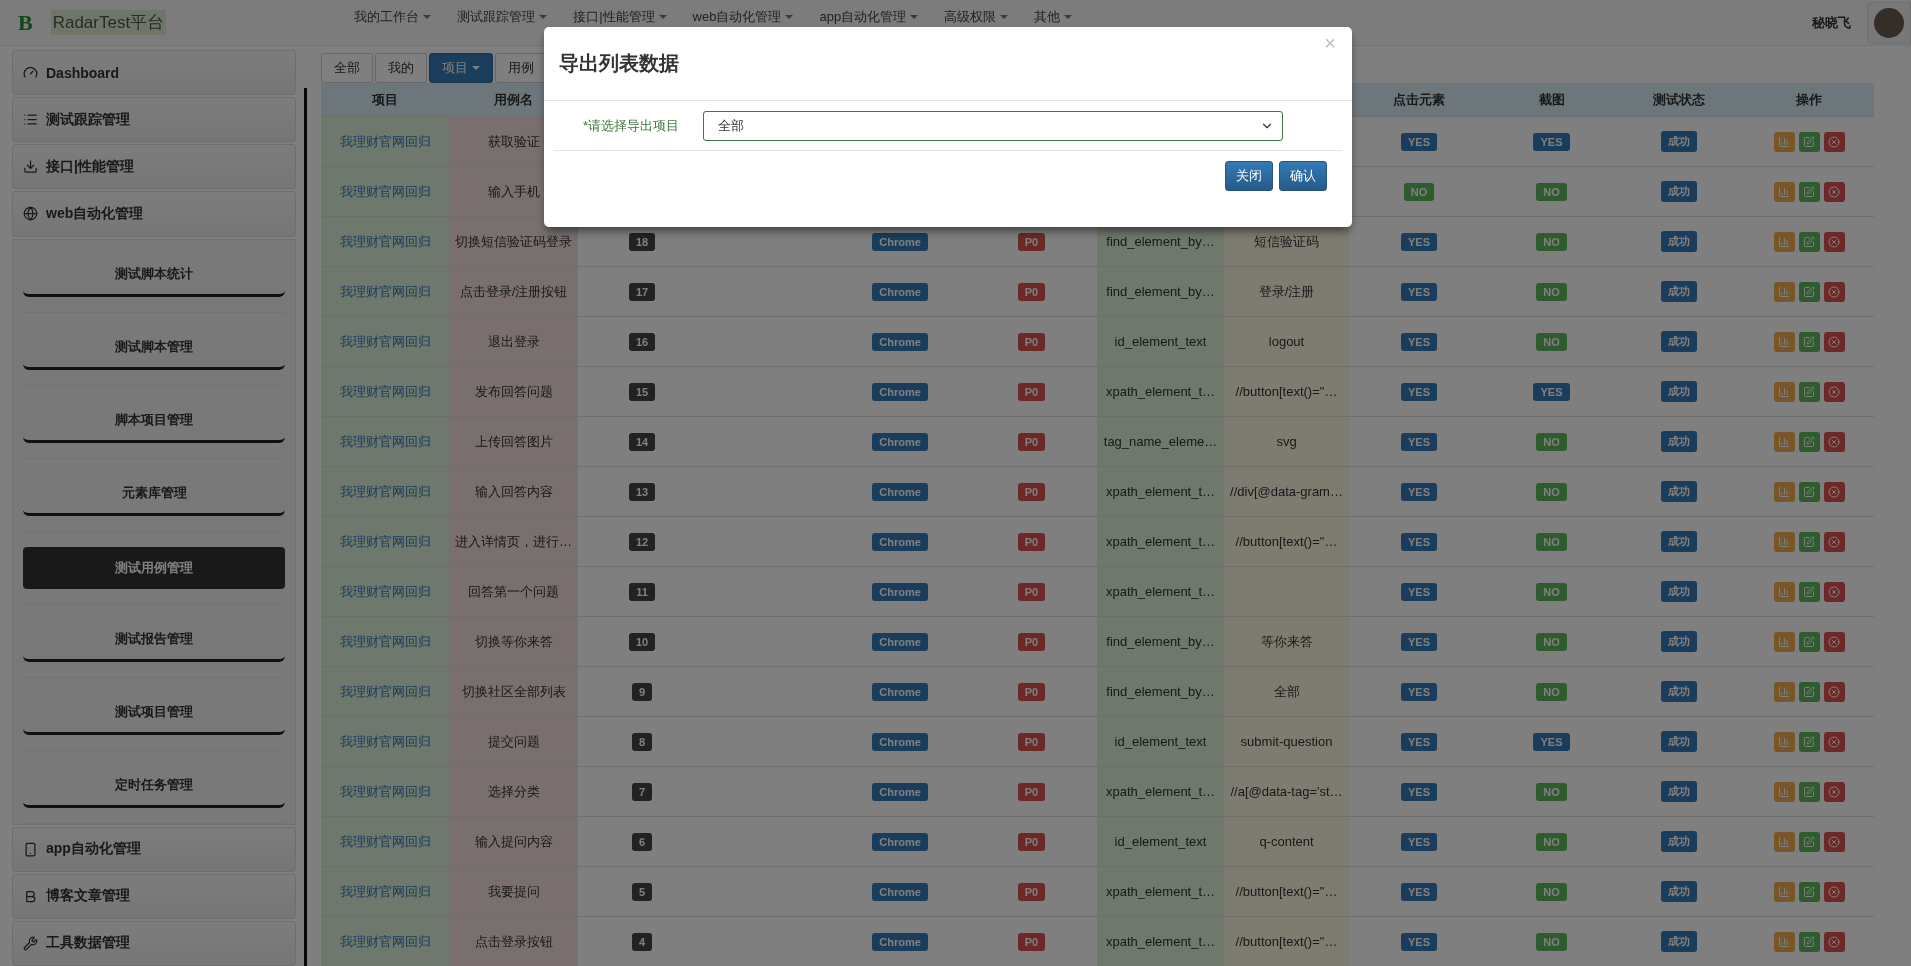 The width and height of the screenshot is (1911, 966). What do you see at coordinates (1889, 22) in the screenshot?
I see `avatar-button` at bounding box center [1889, 22].